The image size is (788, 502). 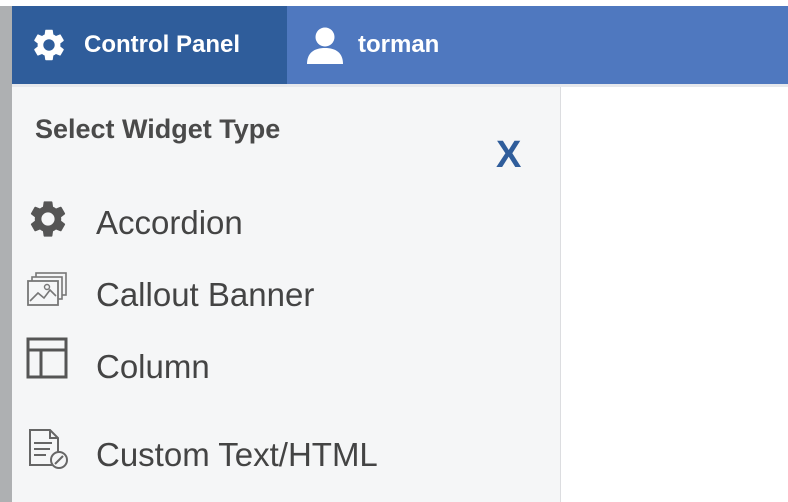 What do you see at coordinates (48, 359) in the screenshot?
I see `column-layout-icon` at bounding box center [48, 359].